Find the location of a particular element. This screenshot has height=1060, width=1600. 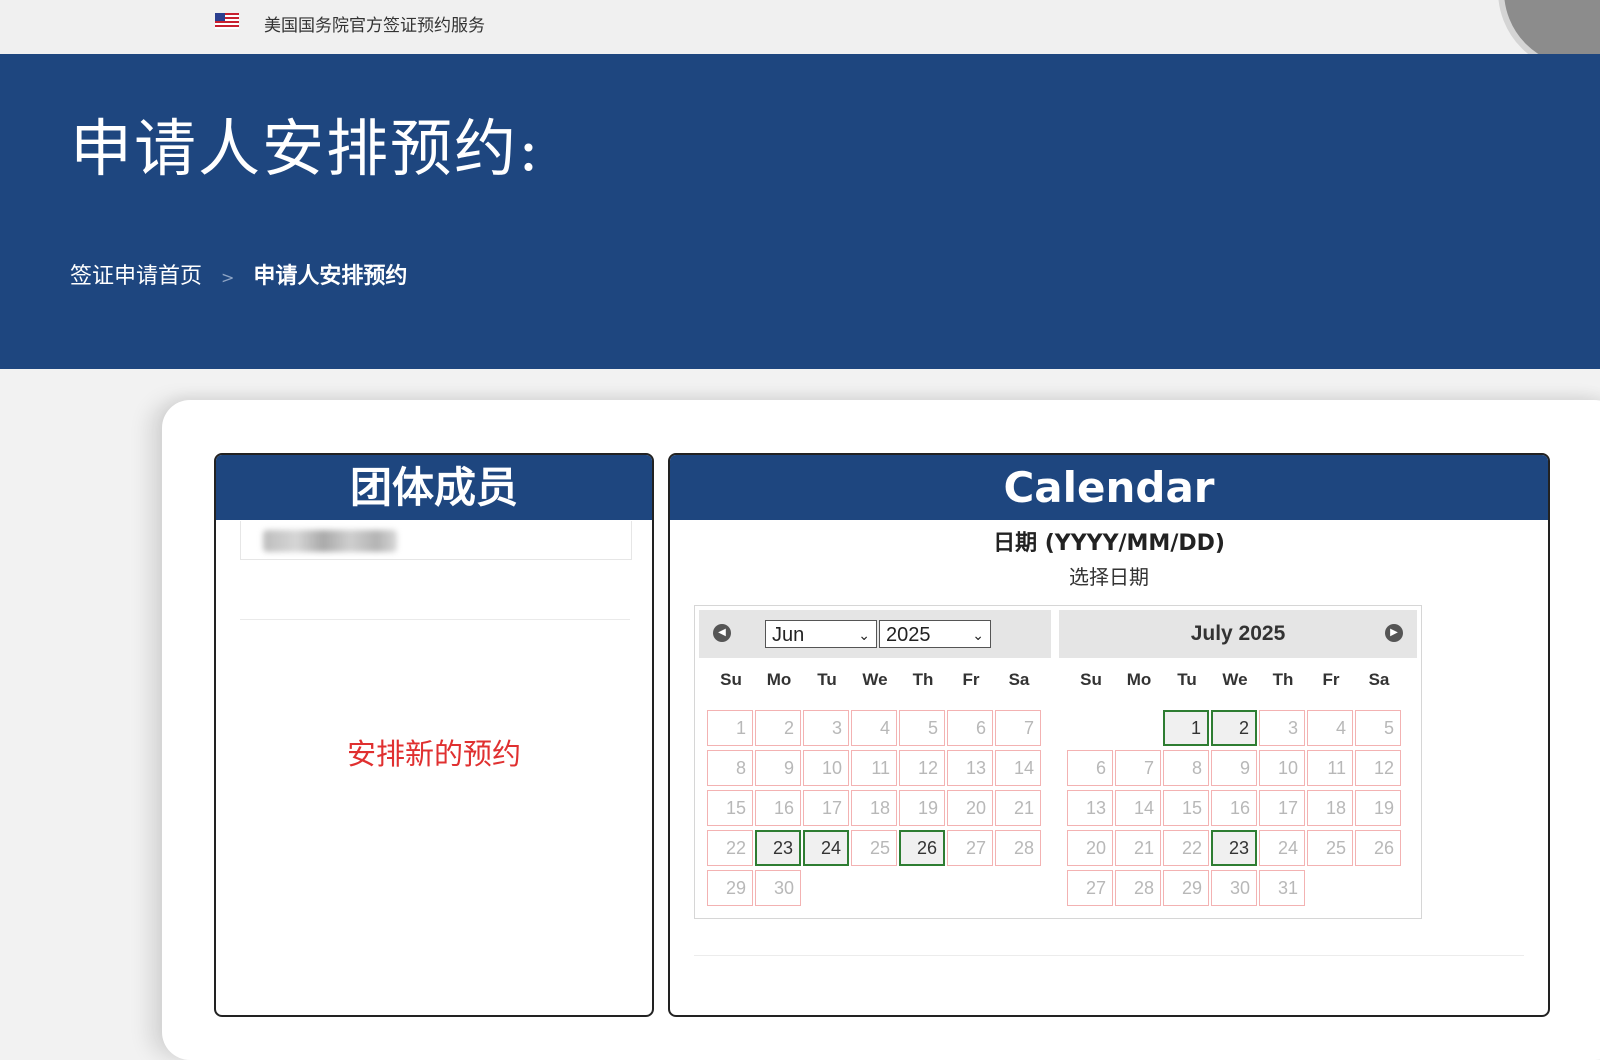

choose-date-prompt: 选择日期 is located at coordinates (1109, 577).